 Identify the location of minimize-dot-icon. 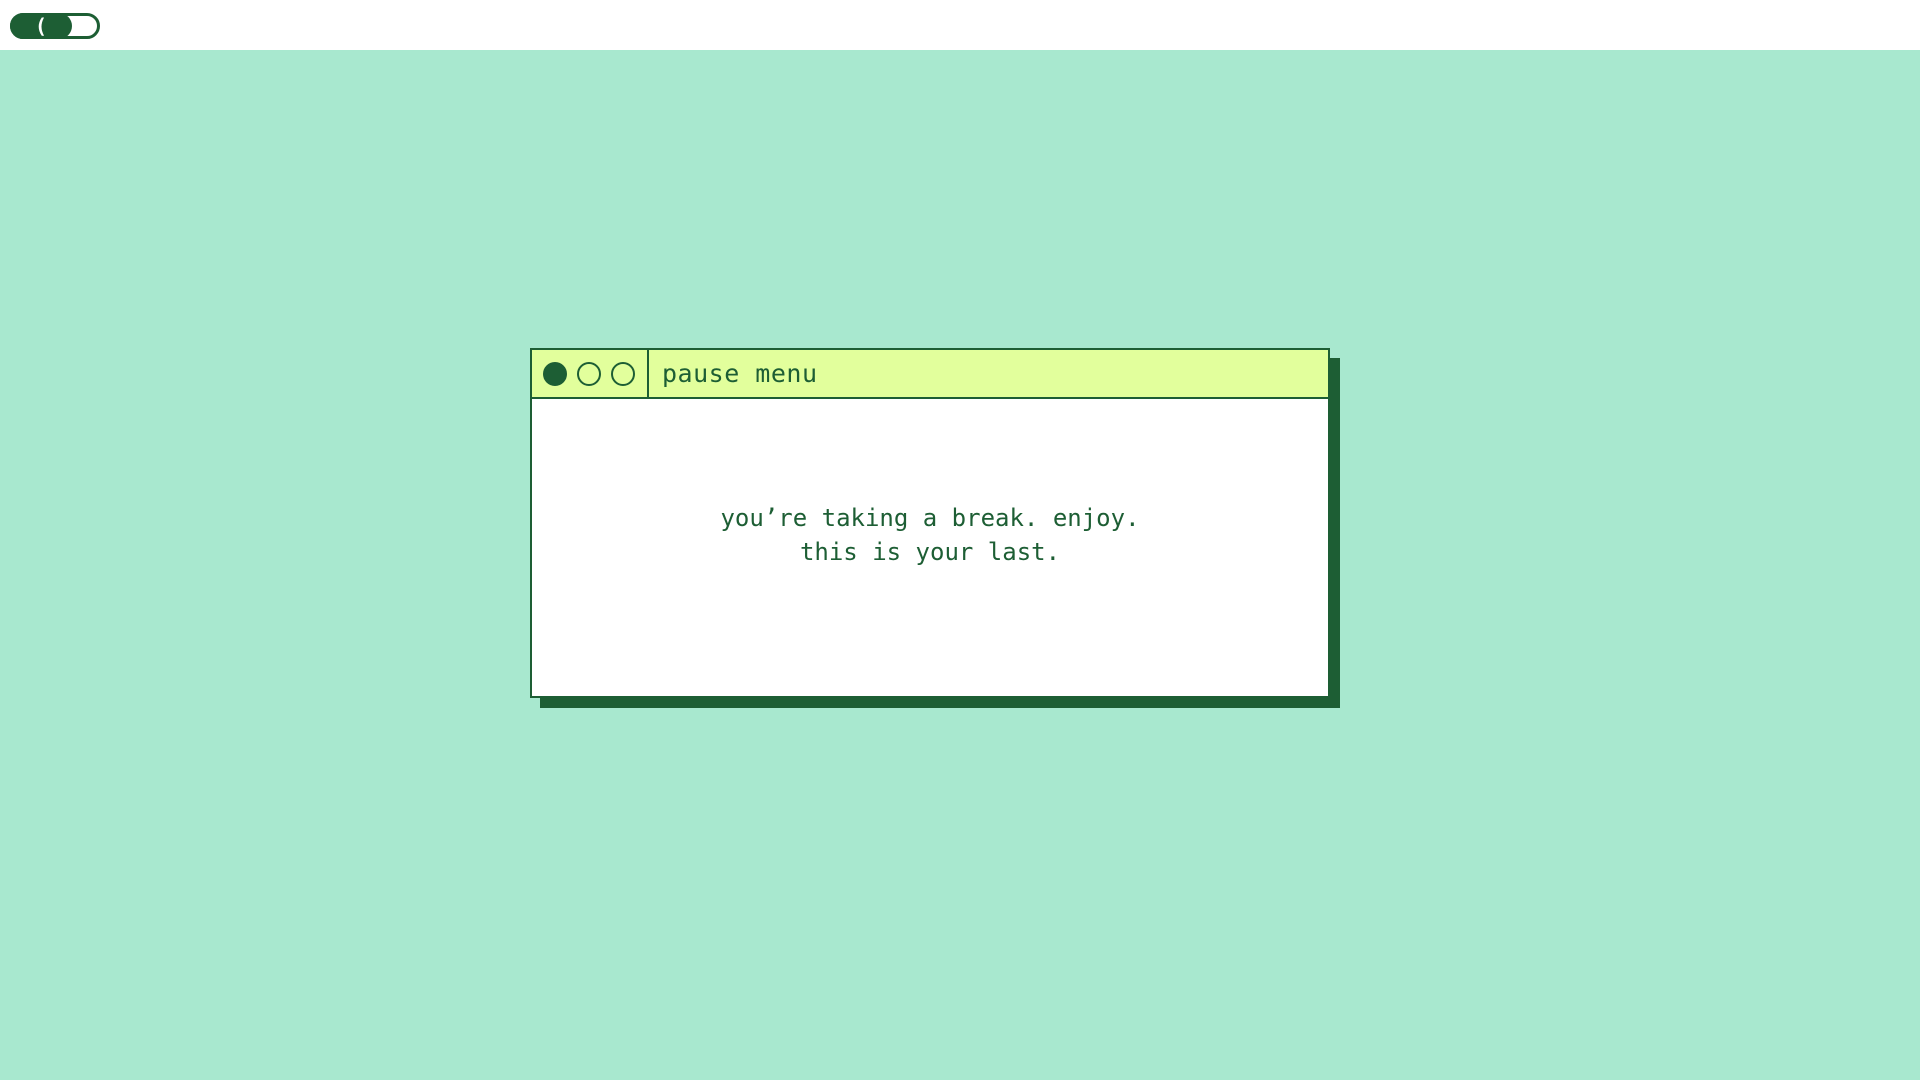
(589, 374).